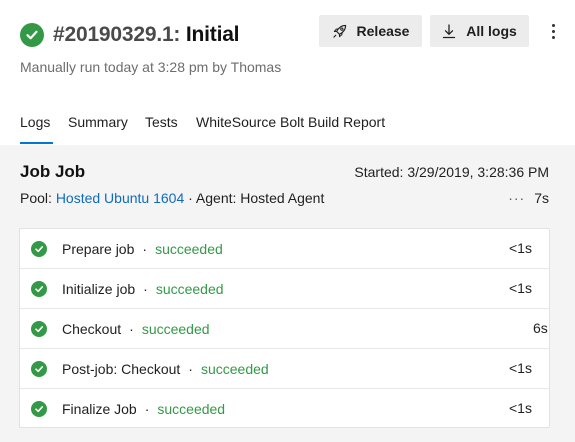 The width and height of the screenshot is (575, 442). I want to click on step-label: Finalize Job · succeeded, so click(143, 409).